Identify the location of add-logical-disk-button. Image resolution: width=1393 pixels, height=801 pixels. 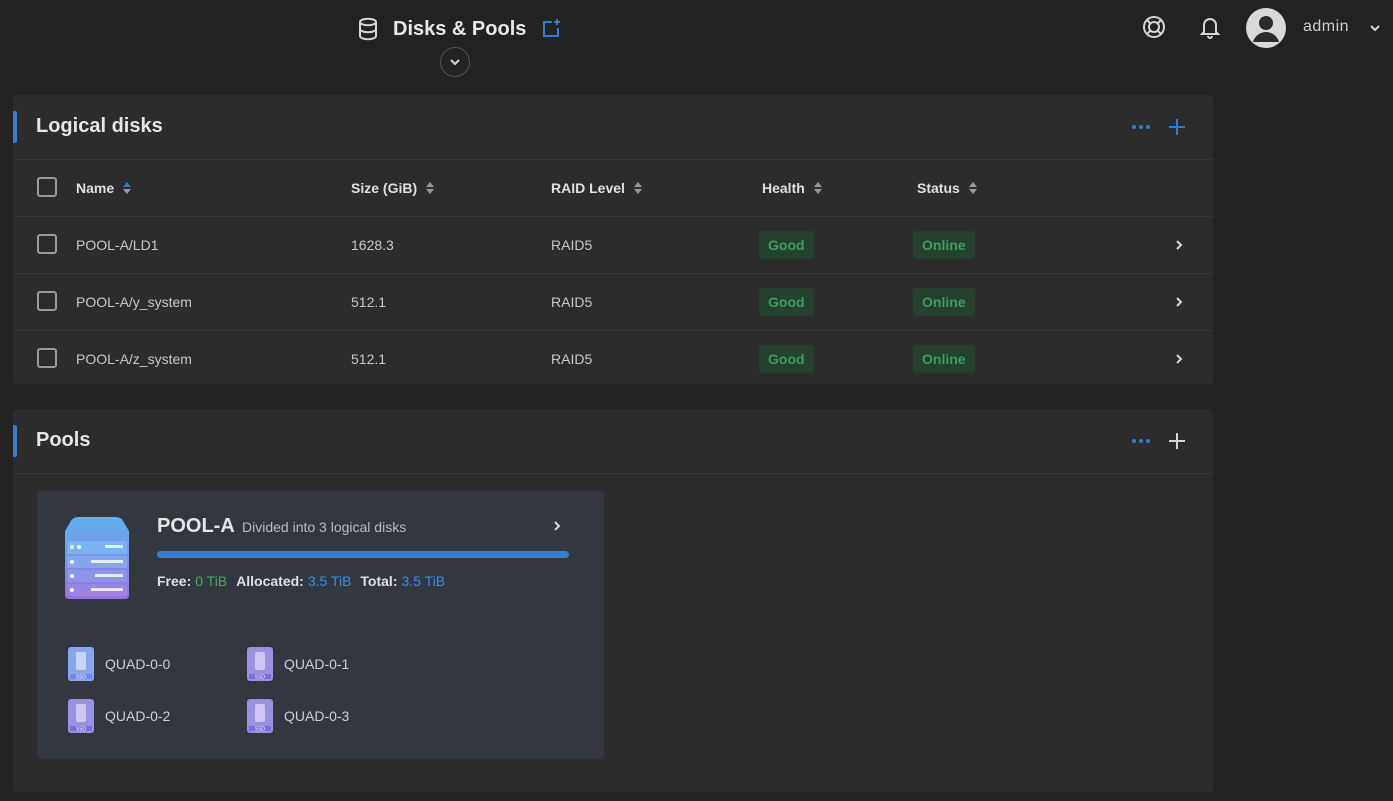
(1177, 127).